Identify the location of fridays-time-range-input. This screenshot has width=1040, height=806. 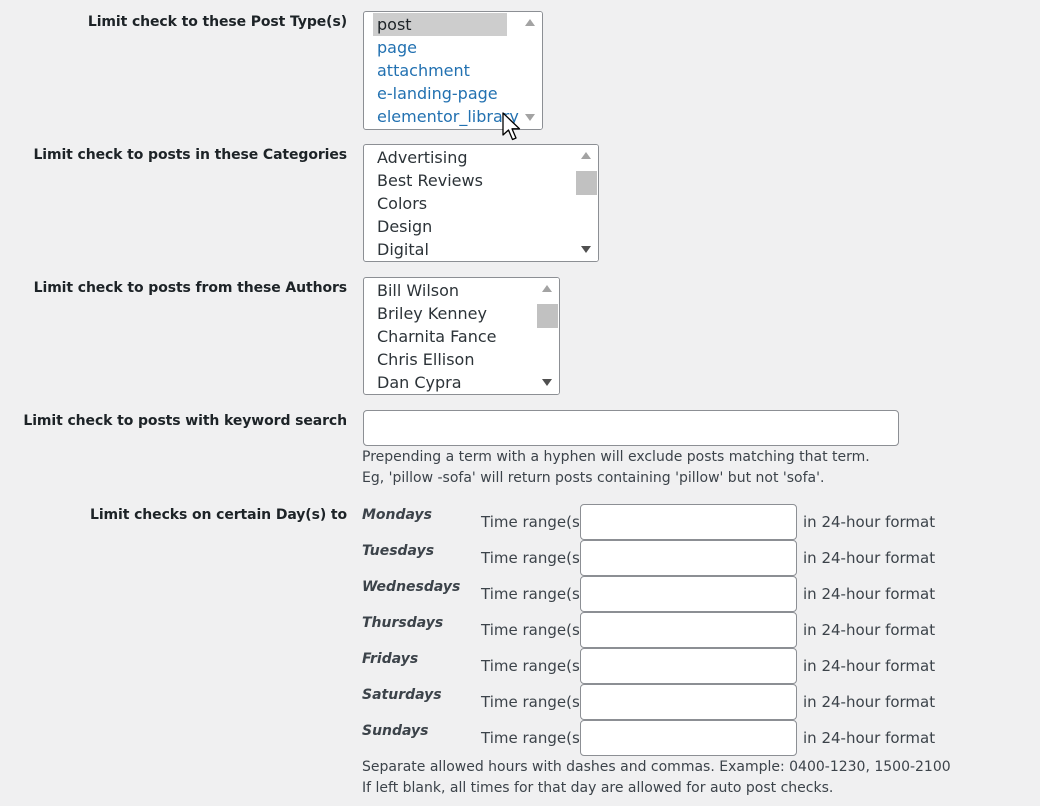
(688, 666).